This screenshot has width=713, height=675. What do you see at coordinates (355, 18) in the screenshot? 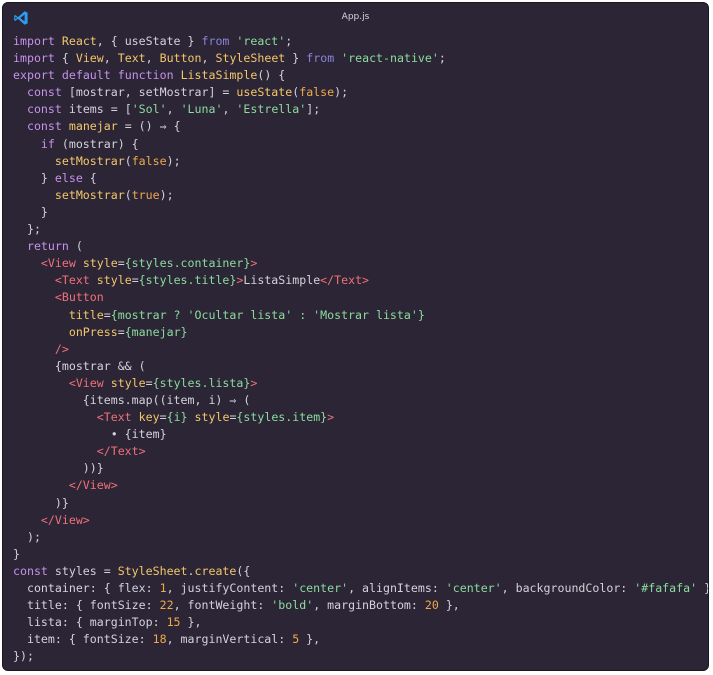
I see `title-bar: App.js` at bounding box center [355, 18].